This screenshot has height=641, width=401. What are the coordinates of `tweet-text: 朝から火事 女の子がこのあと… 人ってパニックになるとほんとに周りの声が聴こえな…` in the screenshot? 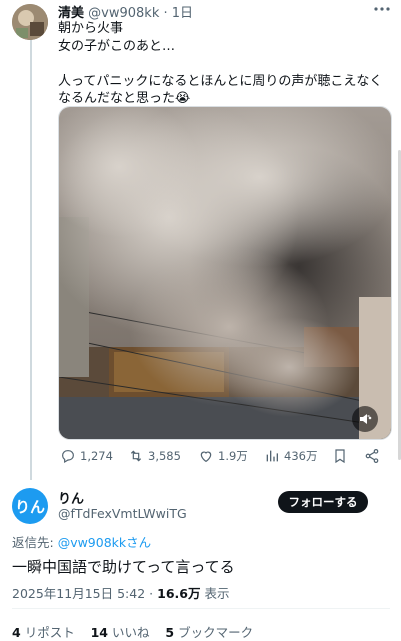 It's located at (220, 63).